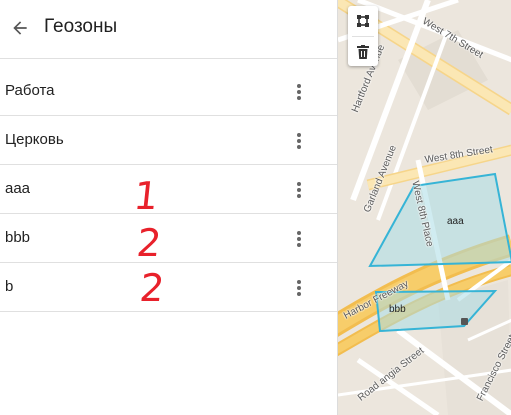  Describe the element at coordinates (146, 196) in the screenshot. I see `handwritten-annotation: 1` at that location.